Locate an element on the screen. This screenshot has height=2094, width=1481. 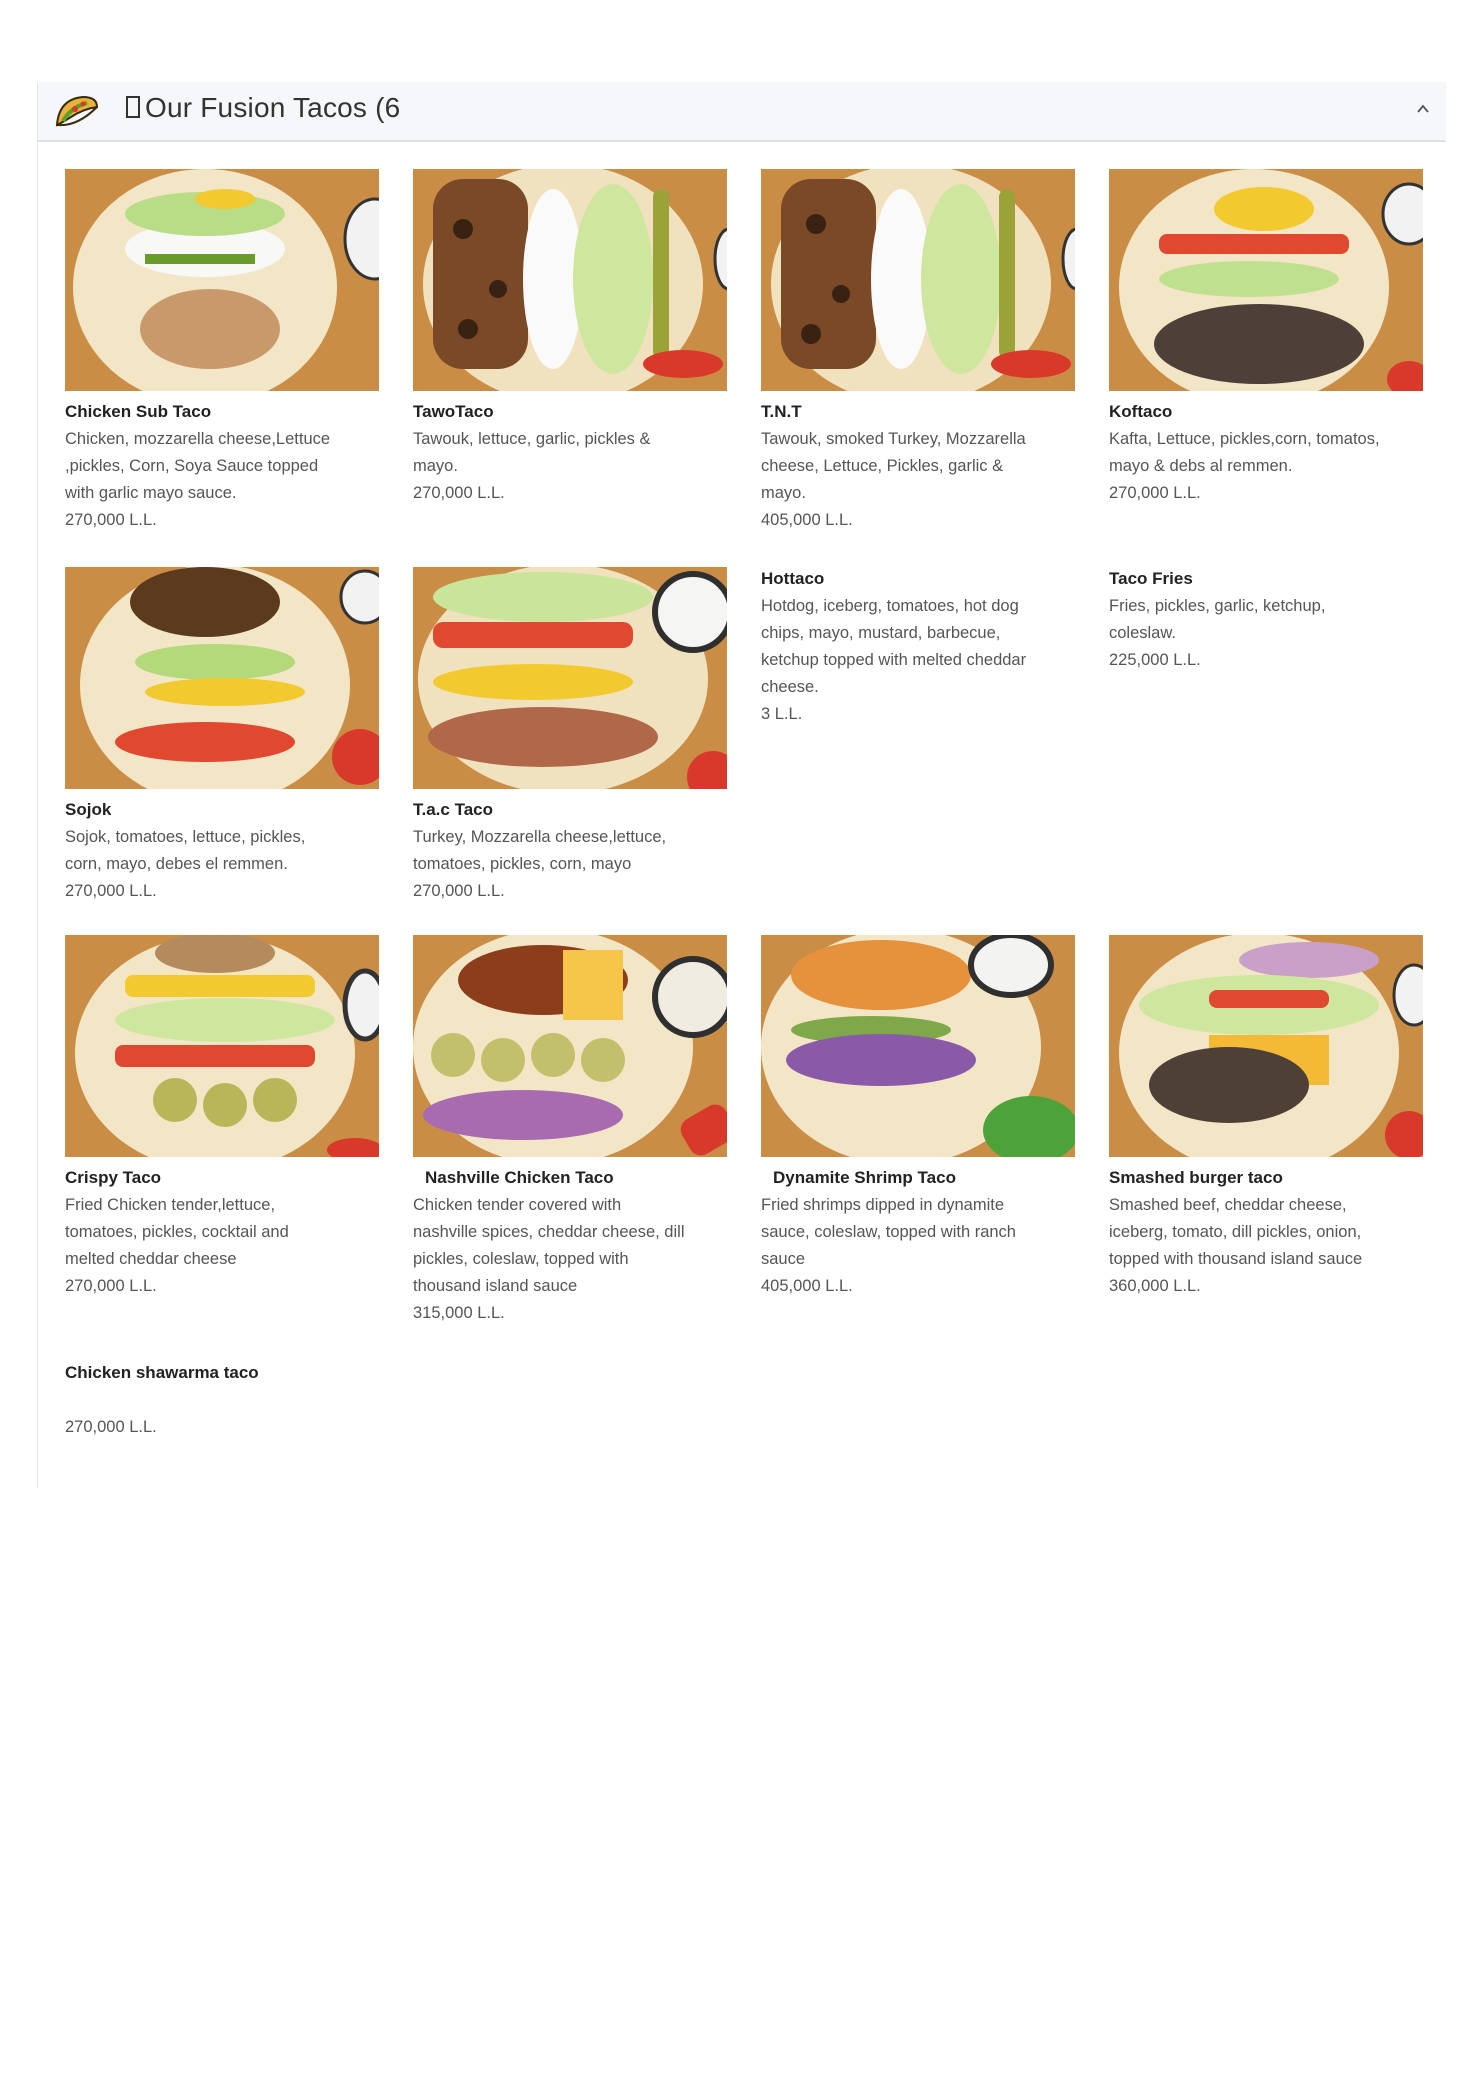
chevron-up-icon is located at coordinates (1423, 109).